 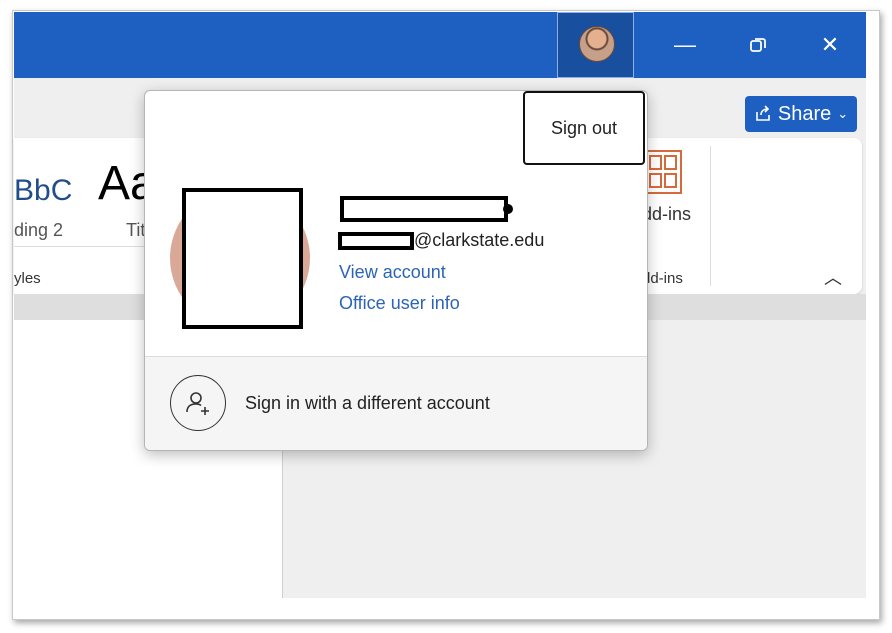 I want to click on add-ins-group-label: dd-ins, so click(x=662, y=278).